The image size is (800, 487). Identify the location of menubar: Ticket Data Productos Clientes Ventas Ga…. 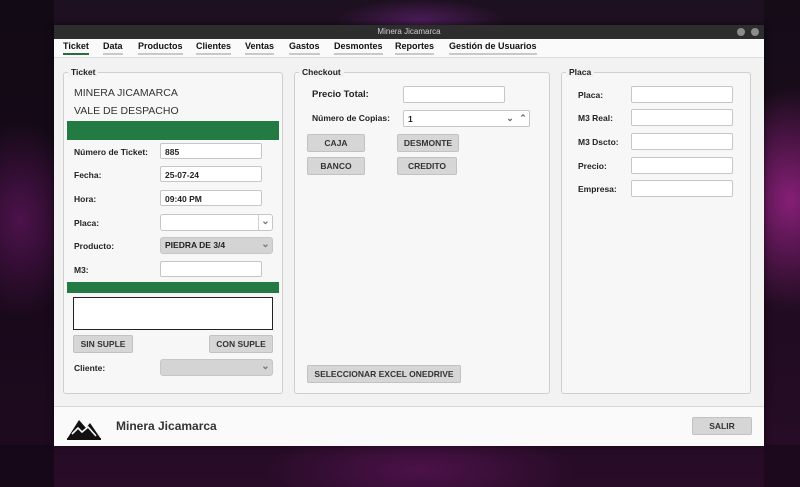
(409, 48).